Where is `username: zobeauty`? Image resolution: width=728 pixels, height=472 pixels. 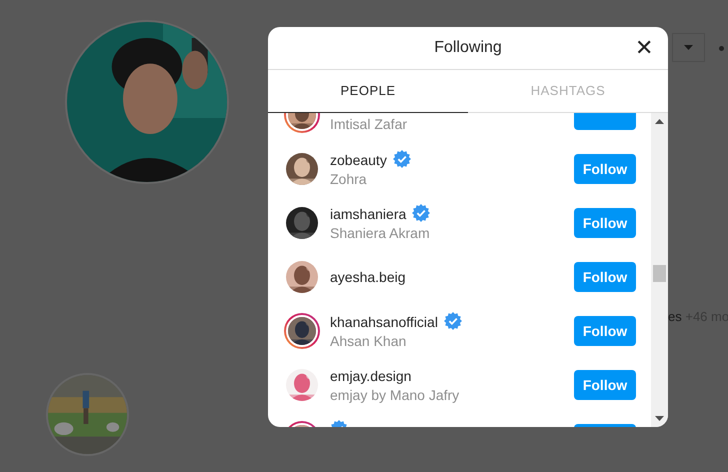 username: zobeauty is located at coordinates (358, 160).